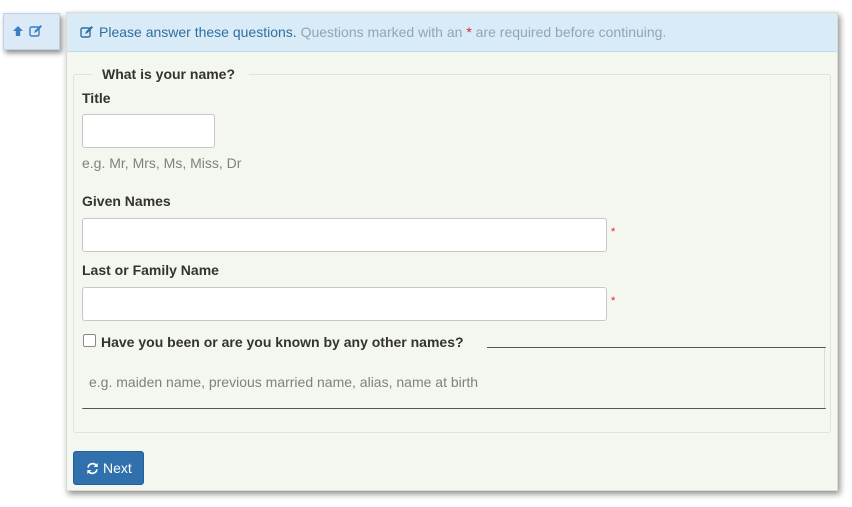 The width and height of the screenshot is (852, 507). What do you see at coordinates (198, 32) in the screenshot?
I see `alert-main-text: Please answer these questions.` at bounding box center [198, 32].